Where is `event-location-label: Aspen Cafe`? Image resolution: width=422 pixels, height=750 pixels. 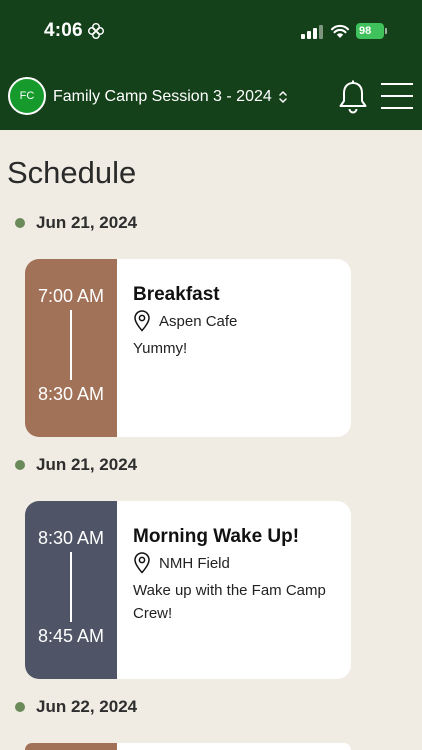
event-location-label: Aspen Cafe is located at coordinates (198, 321).